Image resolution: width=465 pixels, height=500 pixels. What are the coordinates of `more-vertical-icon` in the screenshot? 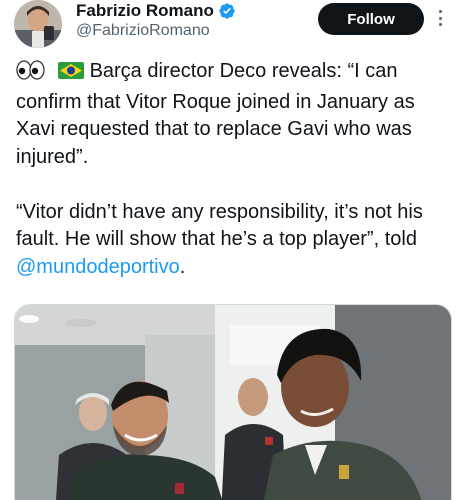 It's located at (440, 18).